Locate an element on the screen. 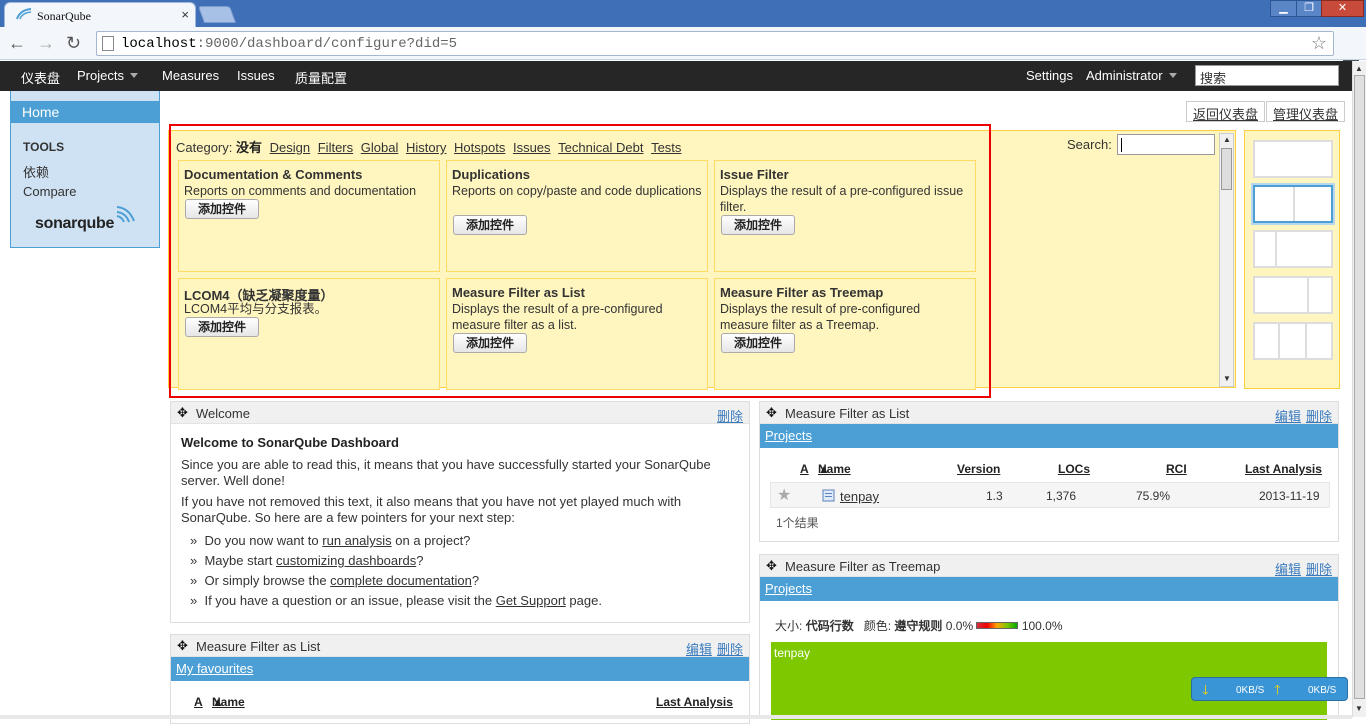 This screenshot has width=1366, height=724. run-analysis-link: run analysis is located at coordinates (356, 540).